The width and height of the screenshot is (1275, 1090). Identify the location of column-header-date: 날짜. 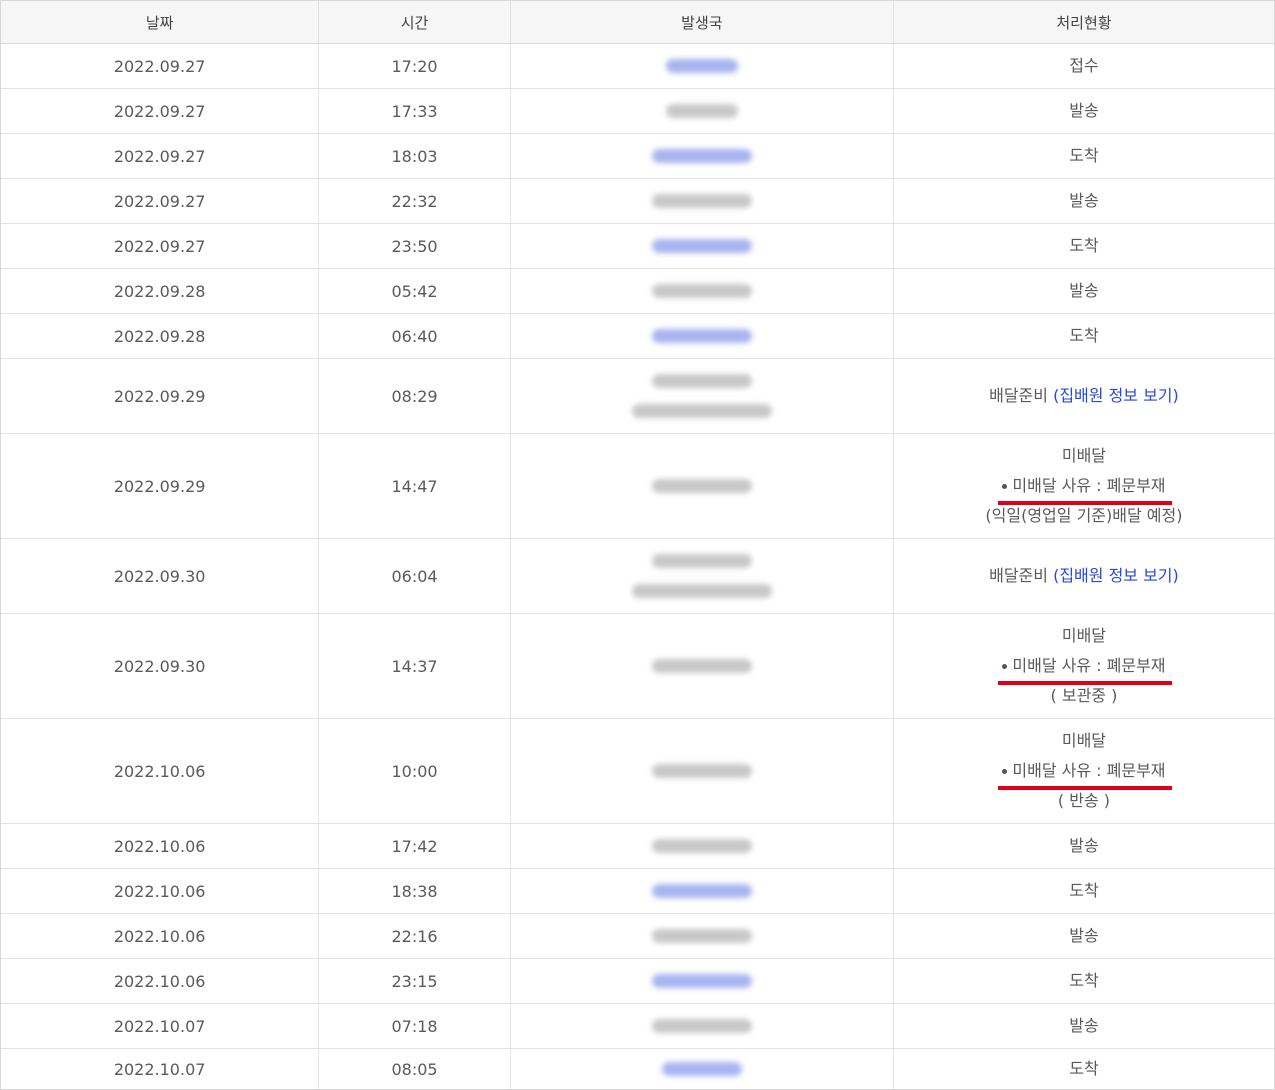
(160, 22).